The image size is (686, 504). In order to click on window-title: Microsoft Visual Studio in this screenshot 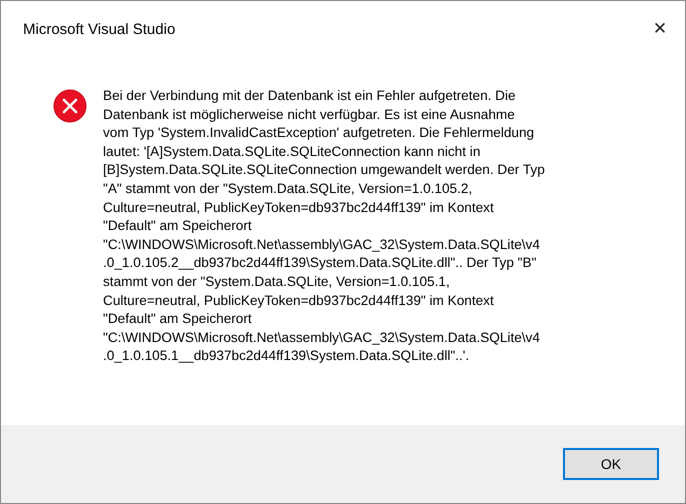, I will do `click(99, 29)`.